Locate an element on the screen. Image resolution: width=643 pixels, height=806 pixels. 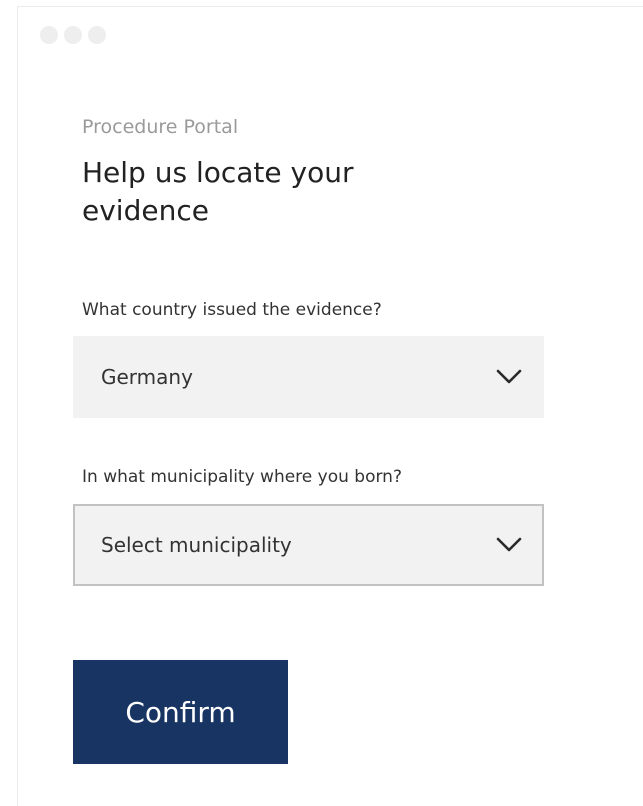
window-controls is located at coordinates (73, 35).